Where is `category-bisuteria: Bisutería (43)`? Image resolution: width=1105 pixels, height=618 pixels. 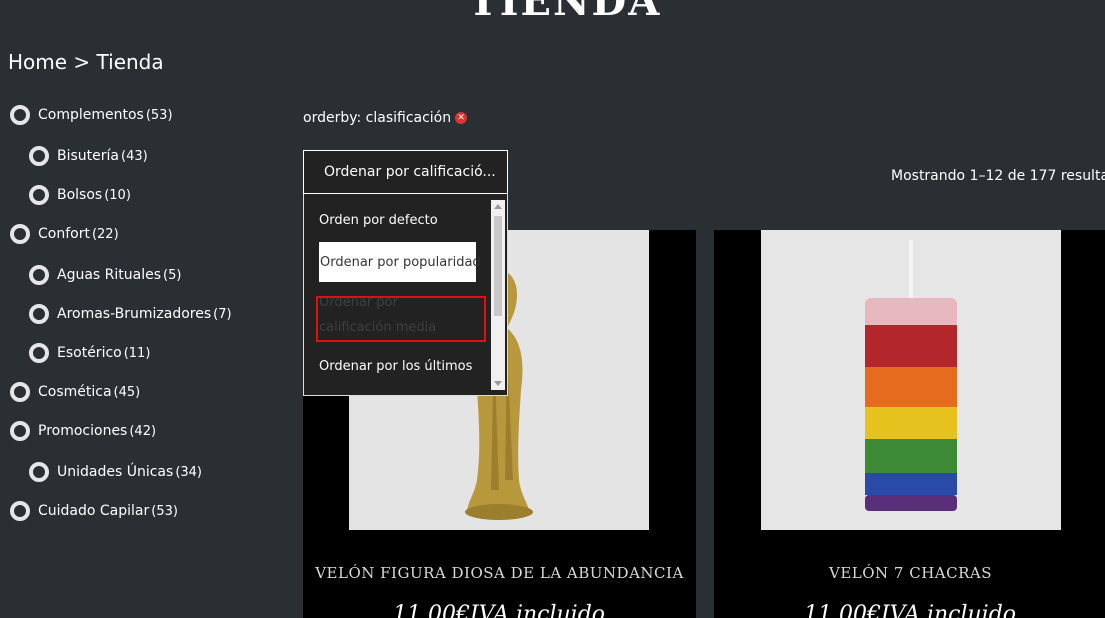
category-bisuteria: Bisutería (43) is located at coordinates (88, 156).